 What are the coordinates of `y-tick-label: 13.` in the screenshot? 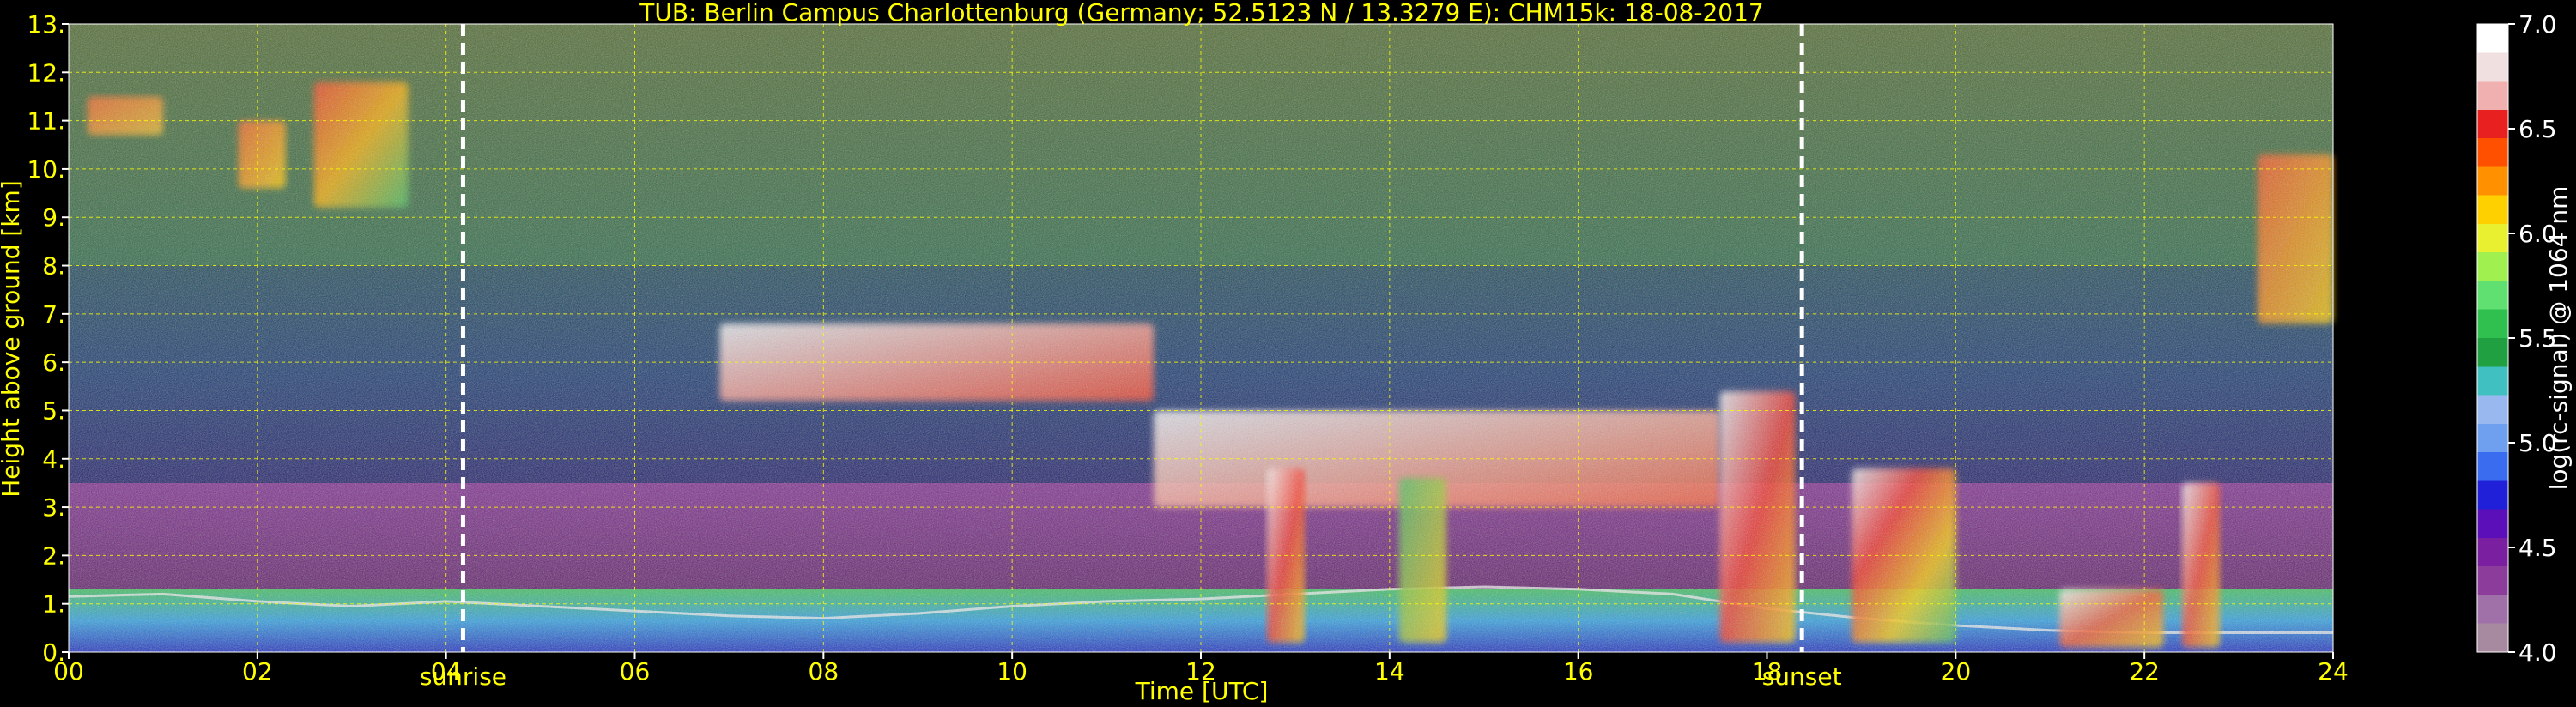 It's located at (46, 24).